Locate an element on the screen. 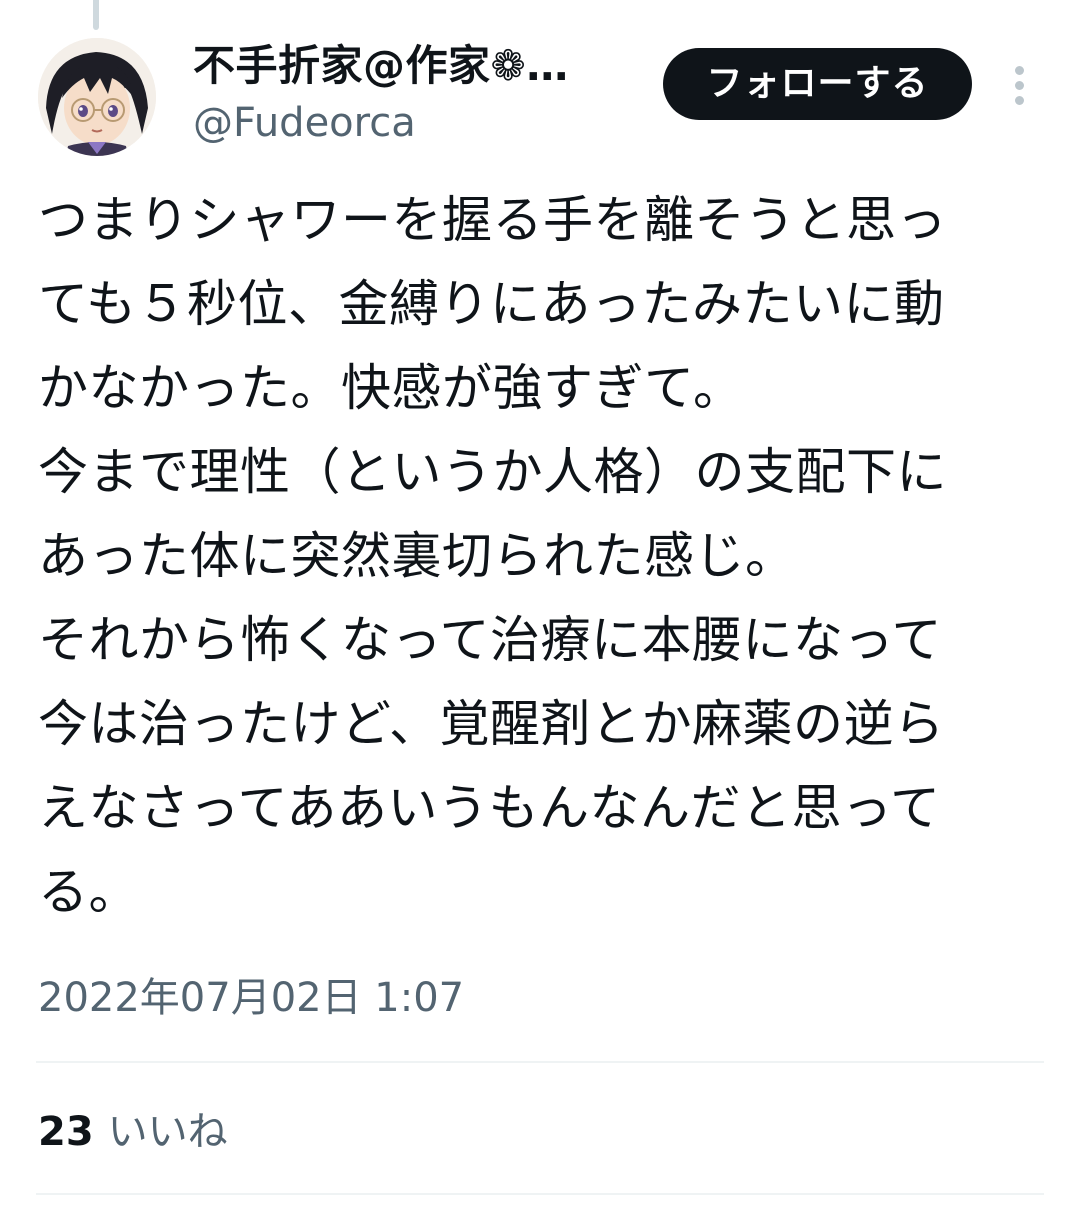 The image size is (1080, 1213). avatar-image is located at coordinates (97, 97).